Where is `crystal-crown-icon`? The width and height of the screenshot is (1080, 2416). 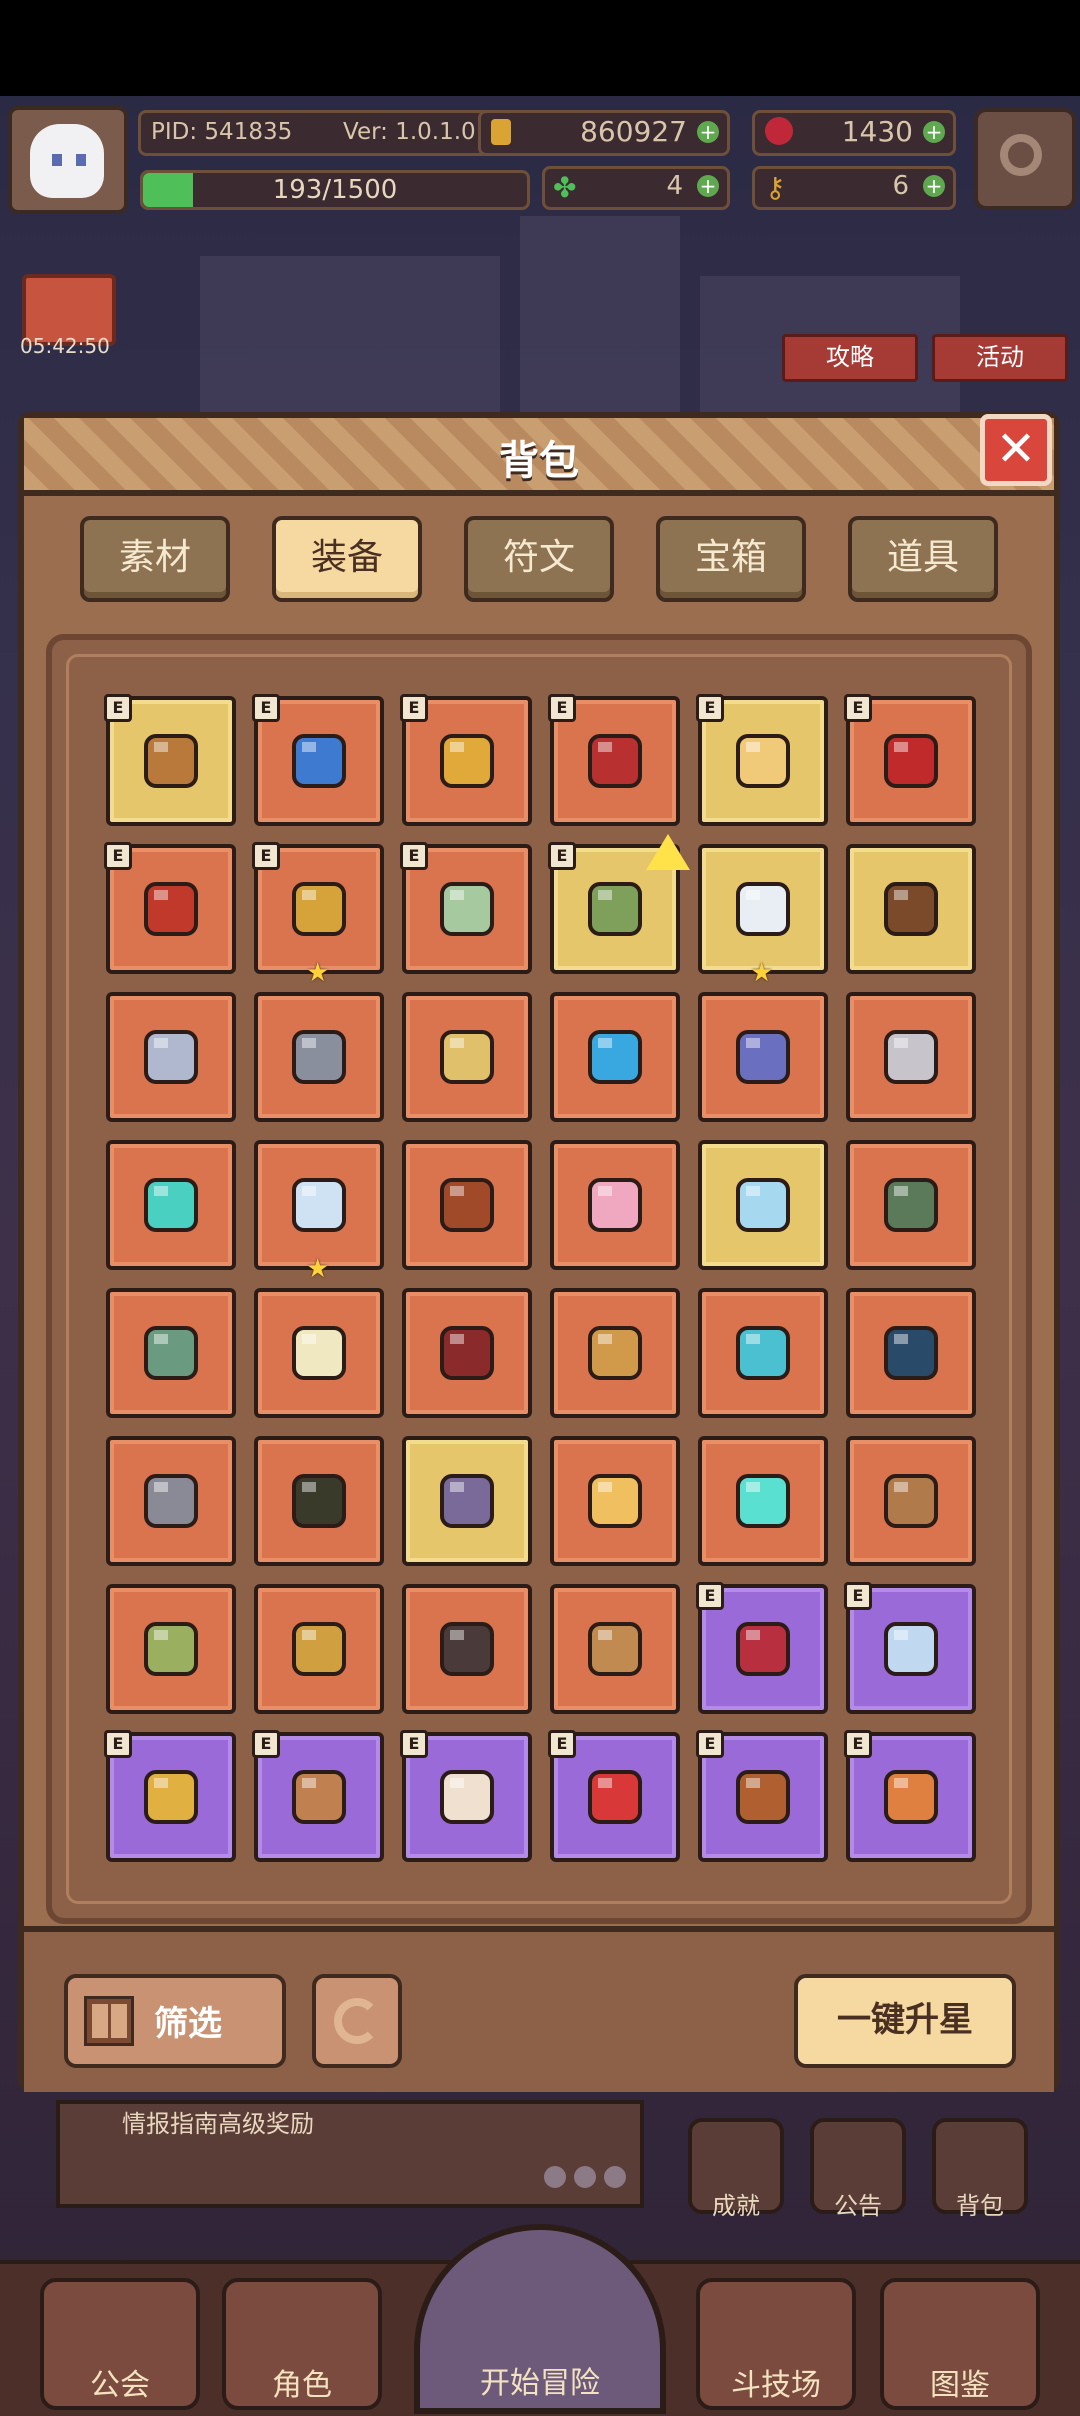
crystal-crown-icon is located at coordinates (319, 1205).